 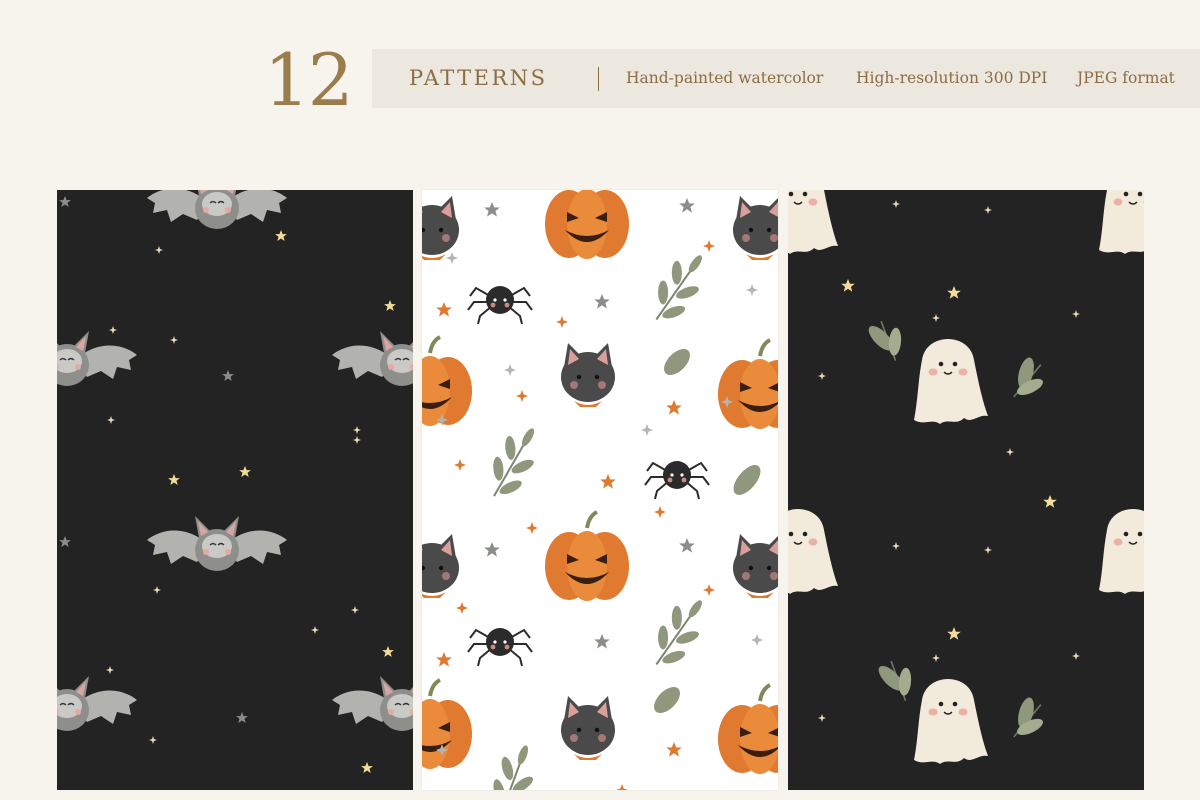 I want to click on feature-resolution: High-resolution 300 DPI, so click(x=952, y=78).